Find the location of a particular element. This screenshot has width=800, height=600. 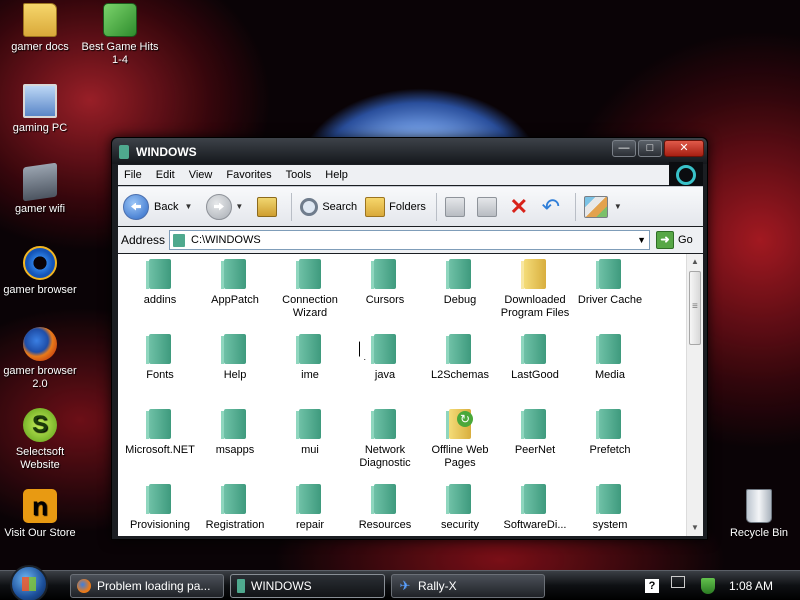

activity-throbber is located at coordinates (686, 175).